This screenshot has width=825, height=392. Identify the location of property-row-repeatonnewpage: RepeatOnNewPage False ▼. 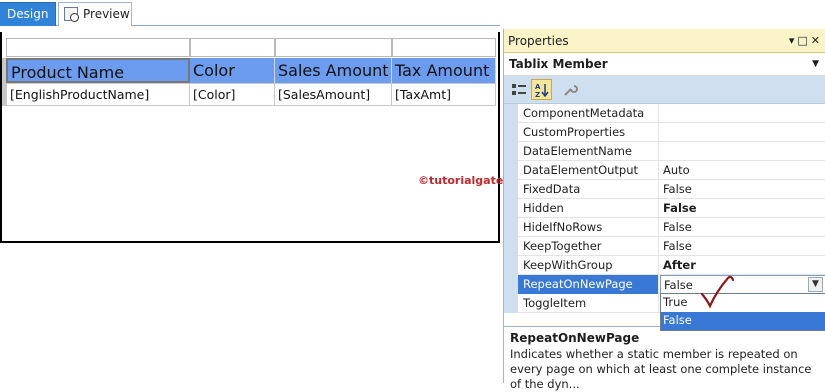
(664, 284).